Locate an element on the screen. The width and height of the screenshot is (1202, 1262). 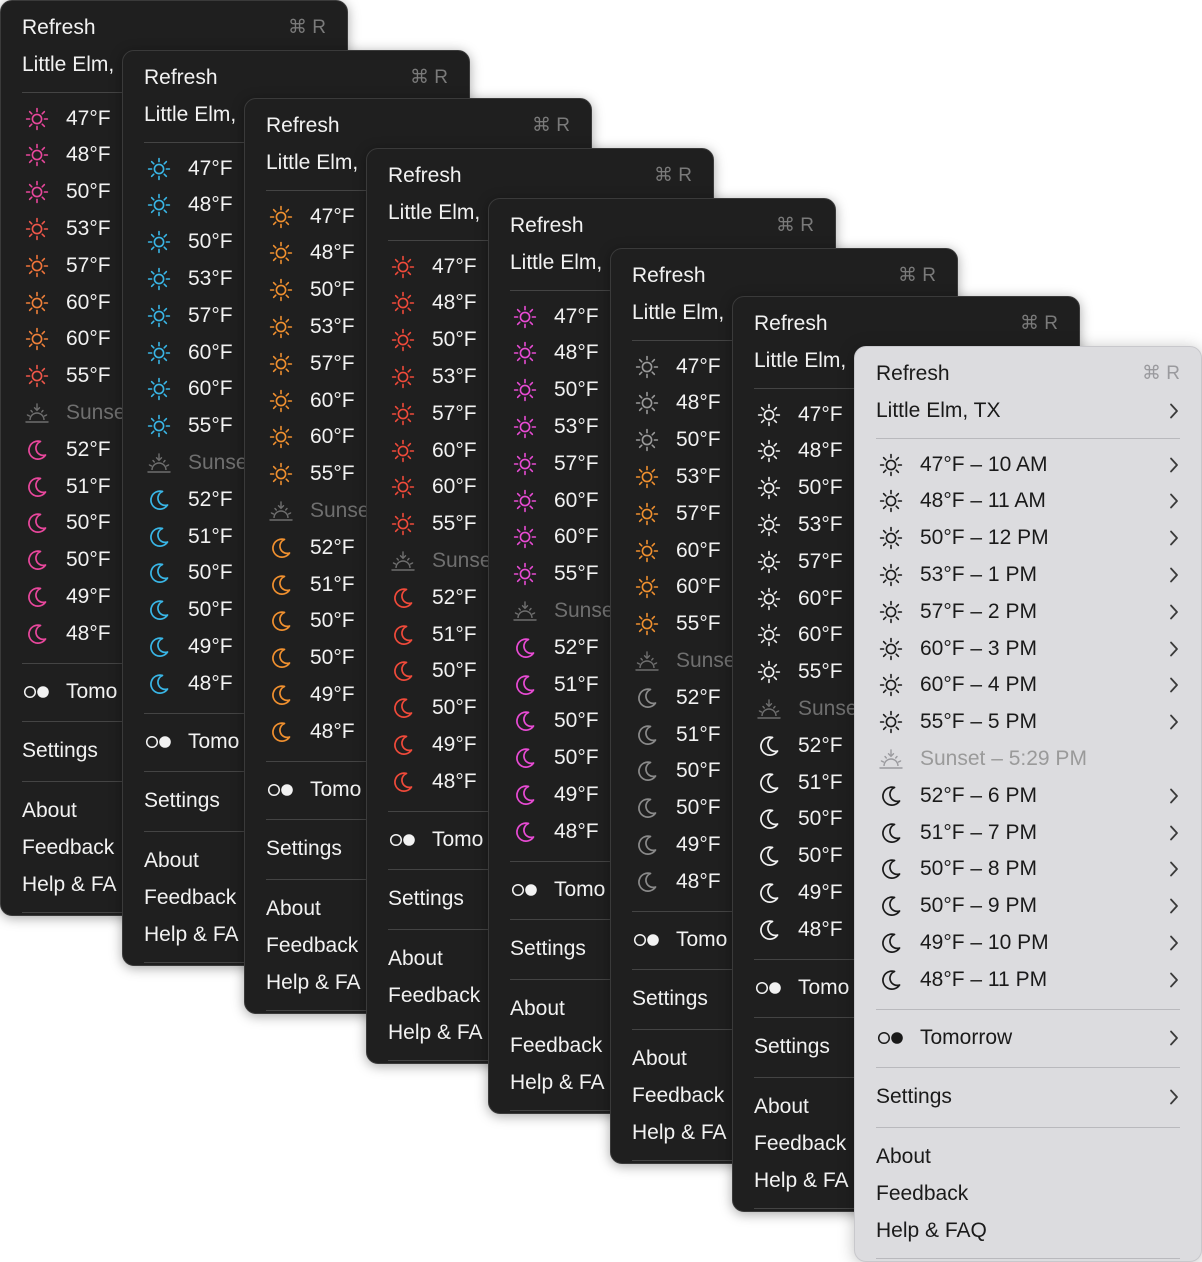
hour-item: 50°F – 8 PM is located at coordinates (1028, 869).